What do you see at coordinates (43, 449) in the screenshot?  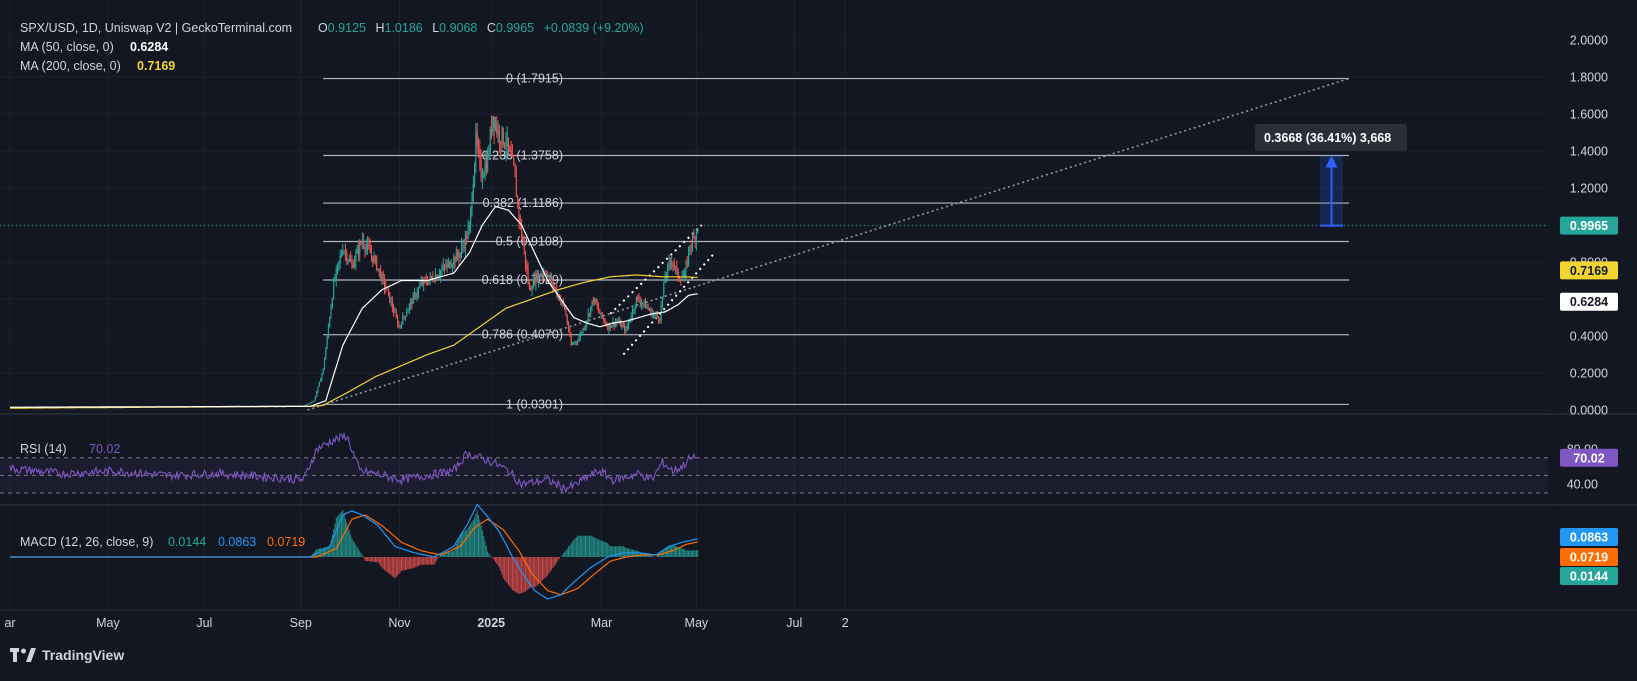 I see `rsi-label: RSI (14)` at bounding box center [43, 449].